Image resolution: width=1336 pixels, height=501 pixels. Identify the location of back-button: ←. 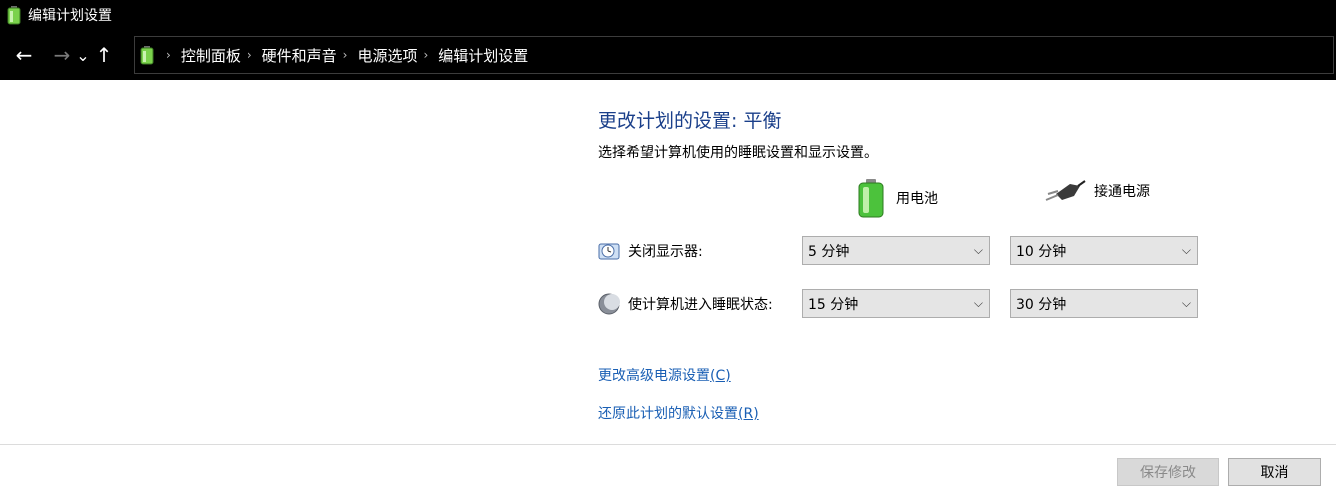
(24, 55).